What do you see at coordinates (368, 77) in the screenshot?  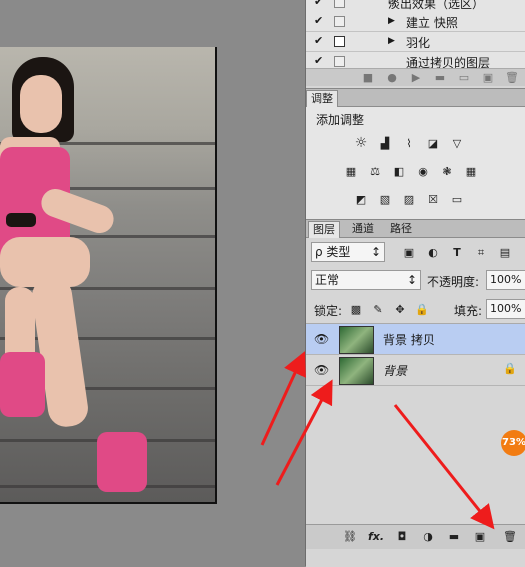 I see `square-icon: ■` at bounding box center [368, 77].